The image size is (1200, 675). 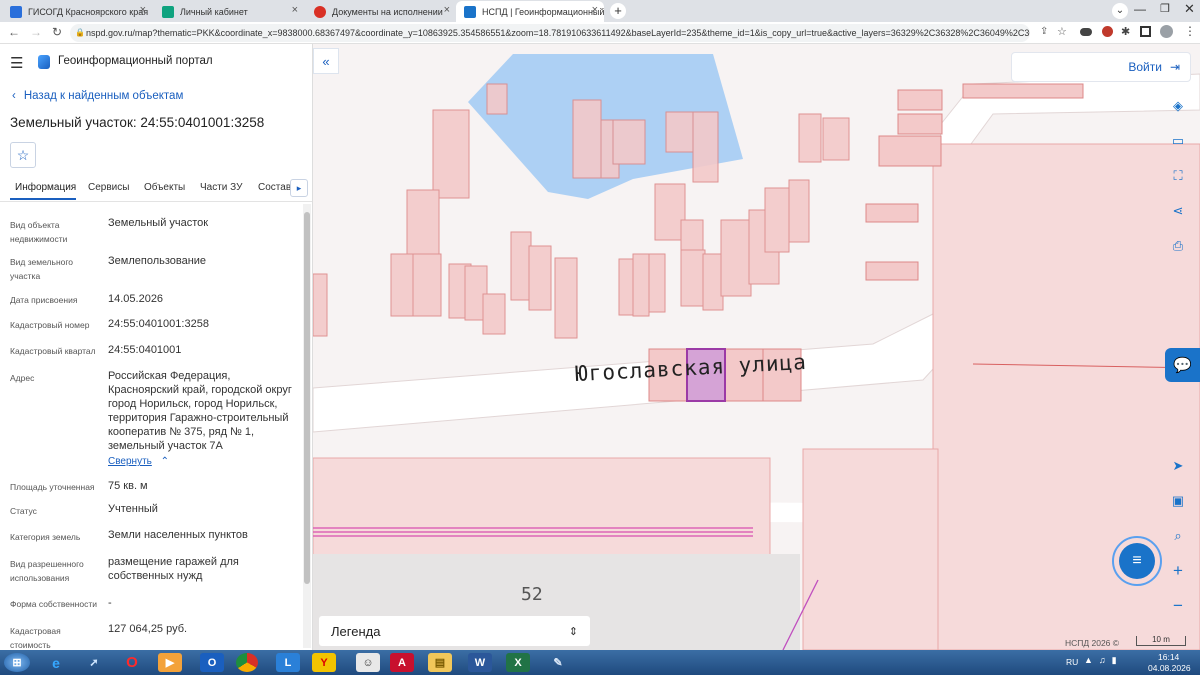 I want to click on tab-label: Информация, so click(x=46, y=187).